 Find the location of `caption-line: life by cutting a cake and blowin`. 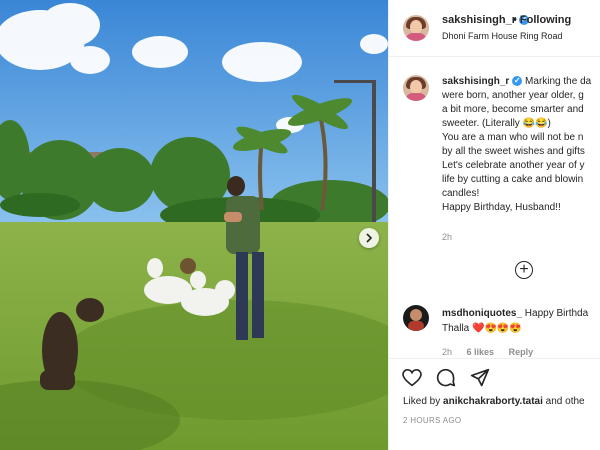

caption-line: life by cutting a cake and blowin is located at coordinates (513, 179).